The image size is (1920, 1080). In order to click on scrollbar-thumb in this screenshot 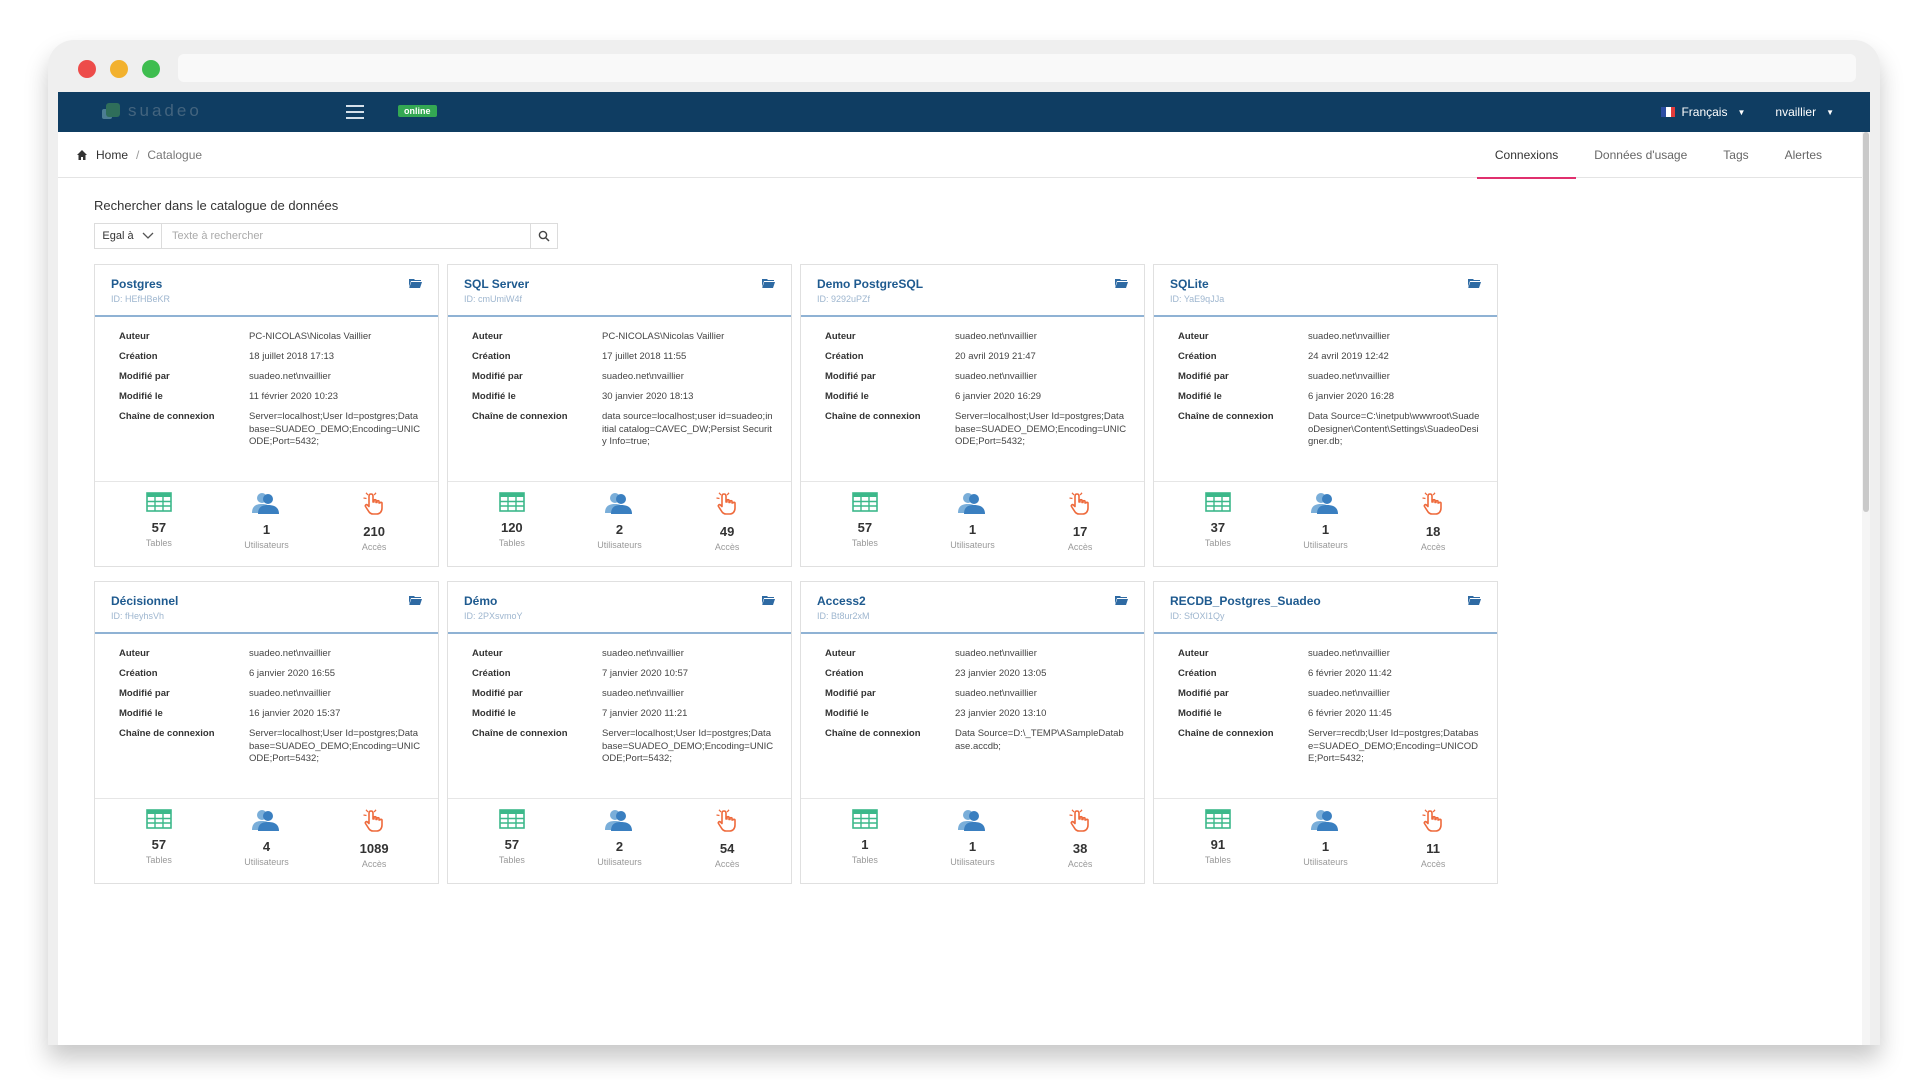, I will do `click(1866, 322)`.